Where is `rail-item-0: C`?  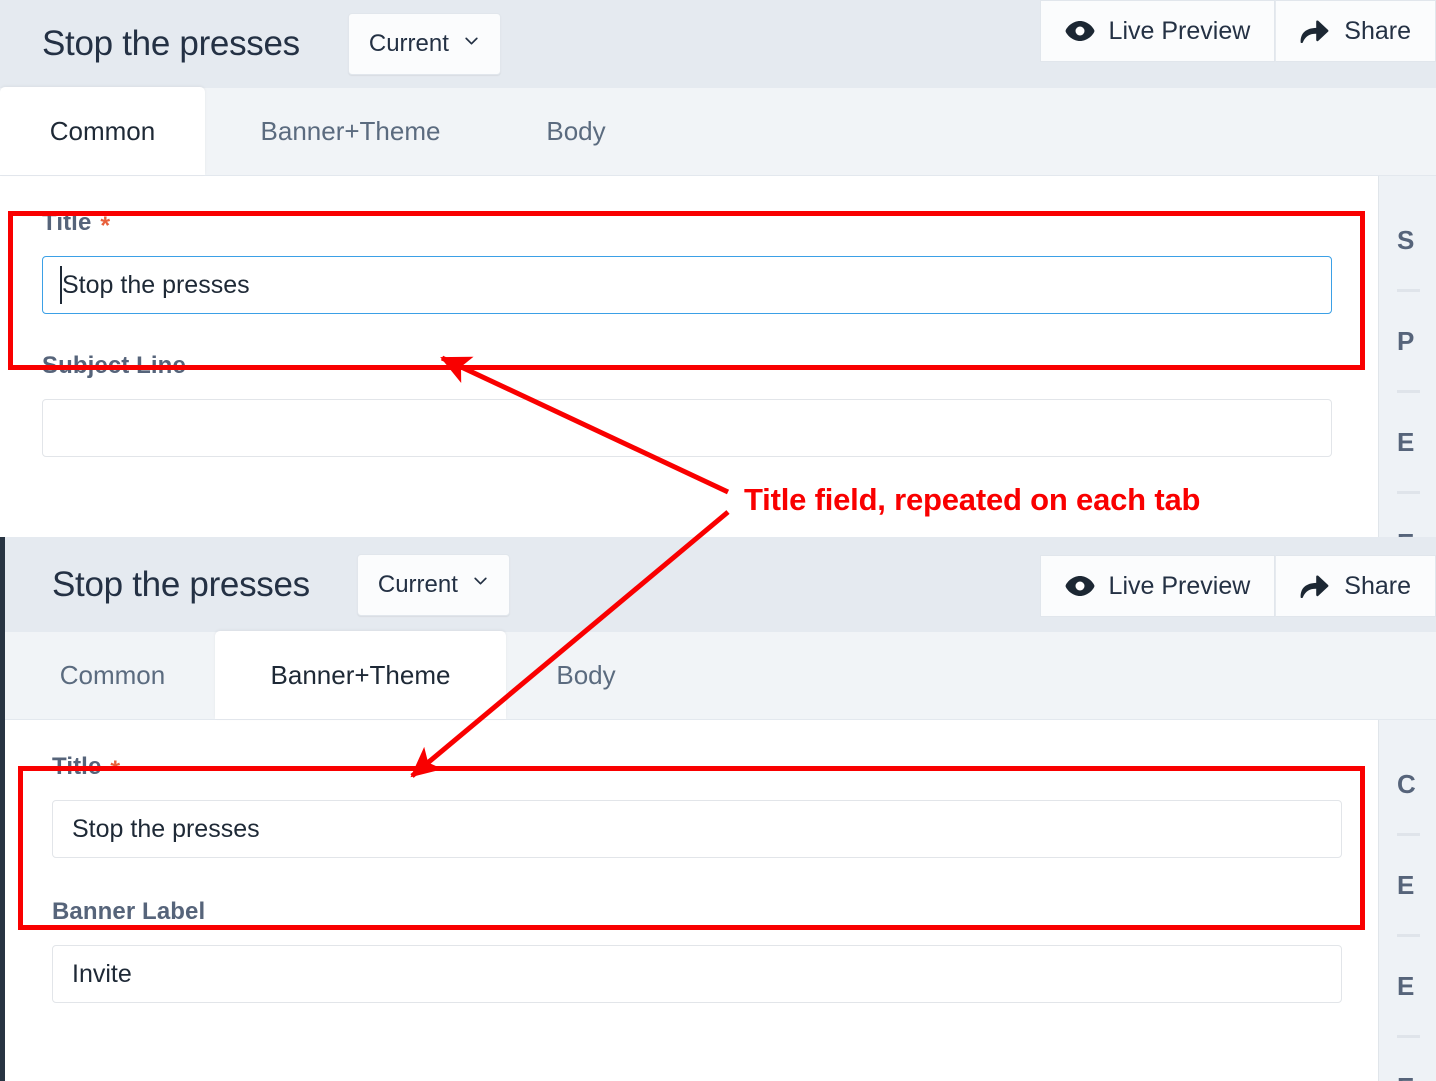
rail-item-0: C is located at coordinates (1407, 784).